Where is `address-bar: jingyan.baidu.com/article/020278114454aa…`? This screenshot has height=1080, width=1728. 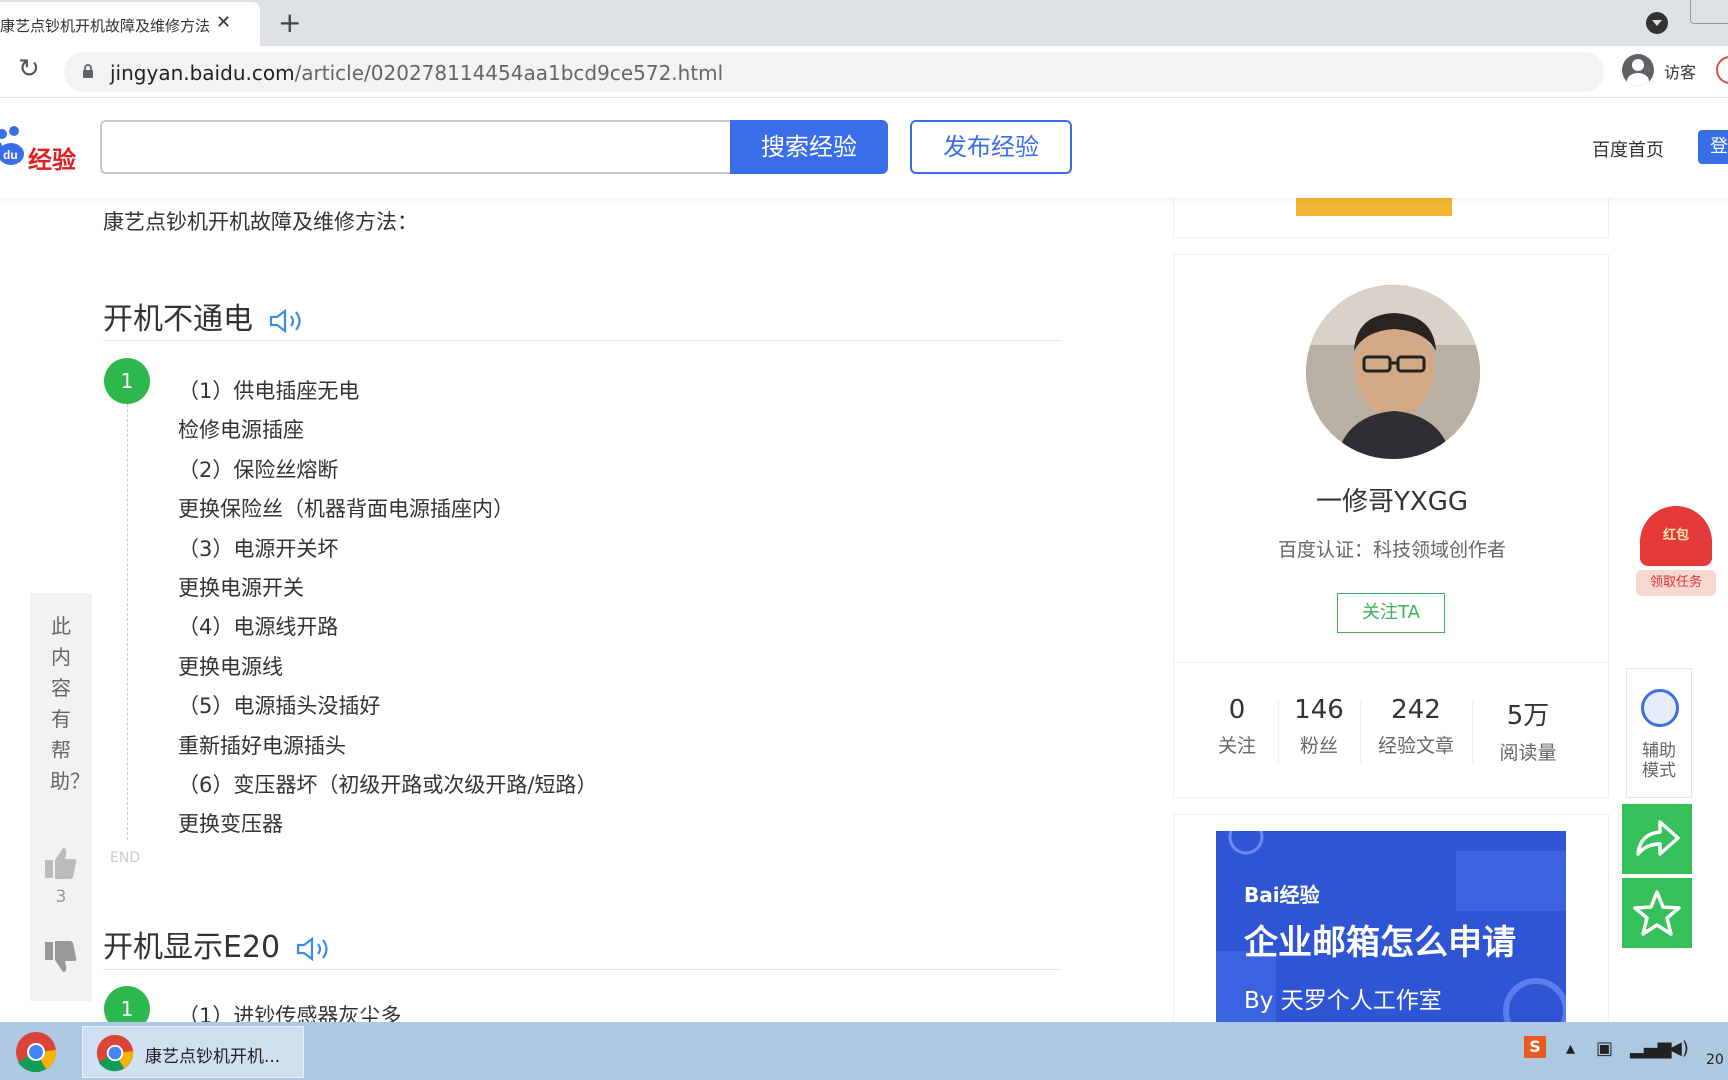 address-bar: jingyan.baidu.com/article/020278114454aa… is located at coordinates (834, 72).